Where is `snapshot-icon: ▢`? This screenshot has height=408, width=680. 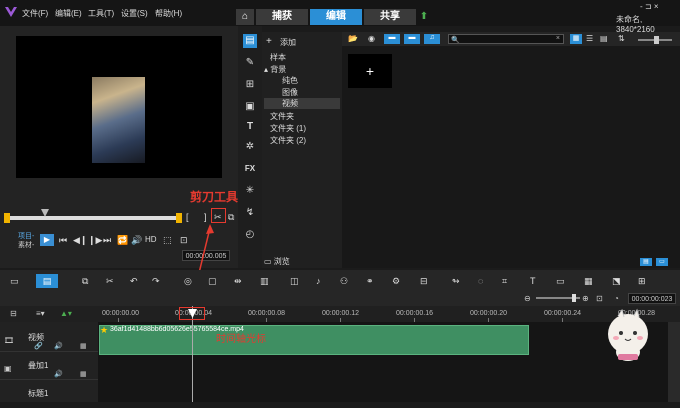 snapshot-icon: ▢ is located at coordinates (212, 281).